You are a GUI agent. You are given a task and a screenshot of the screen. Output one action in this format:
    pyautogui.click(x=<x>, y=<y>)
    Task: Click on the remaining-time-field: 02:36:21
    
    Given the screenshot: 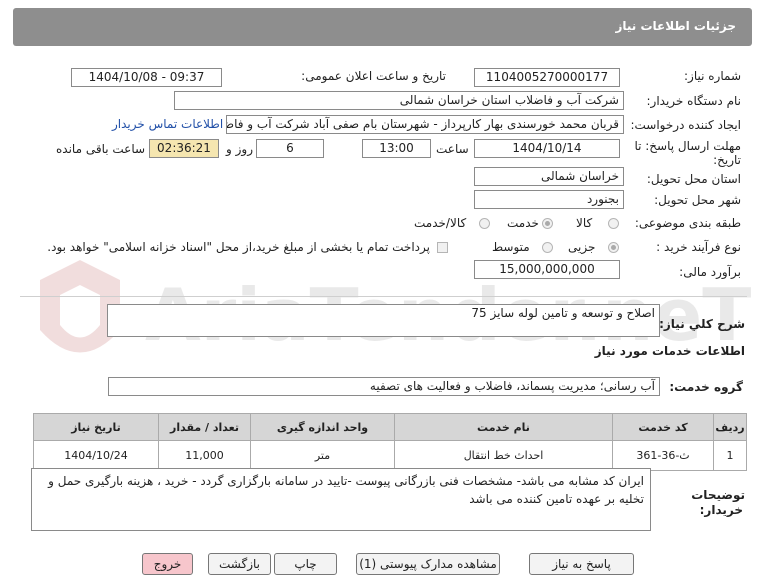 What is the action you would take?
    pyautogui.click(x=184, y=148)
    